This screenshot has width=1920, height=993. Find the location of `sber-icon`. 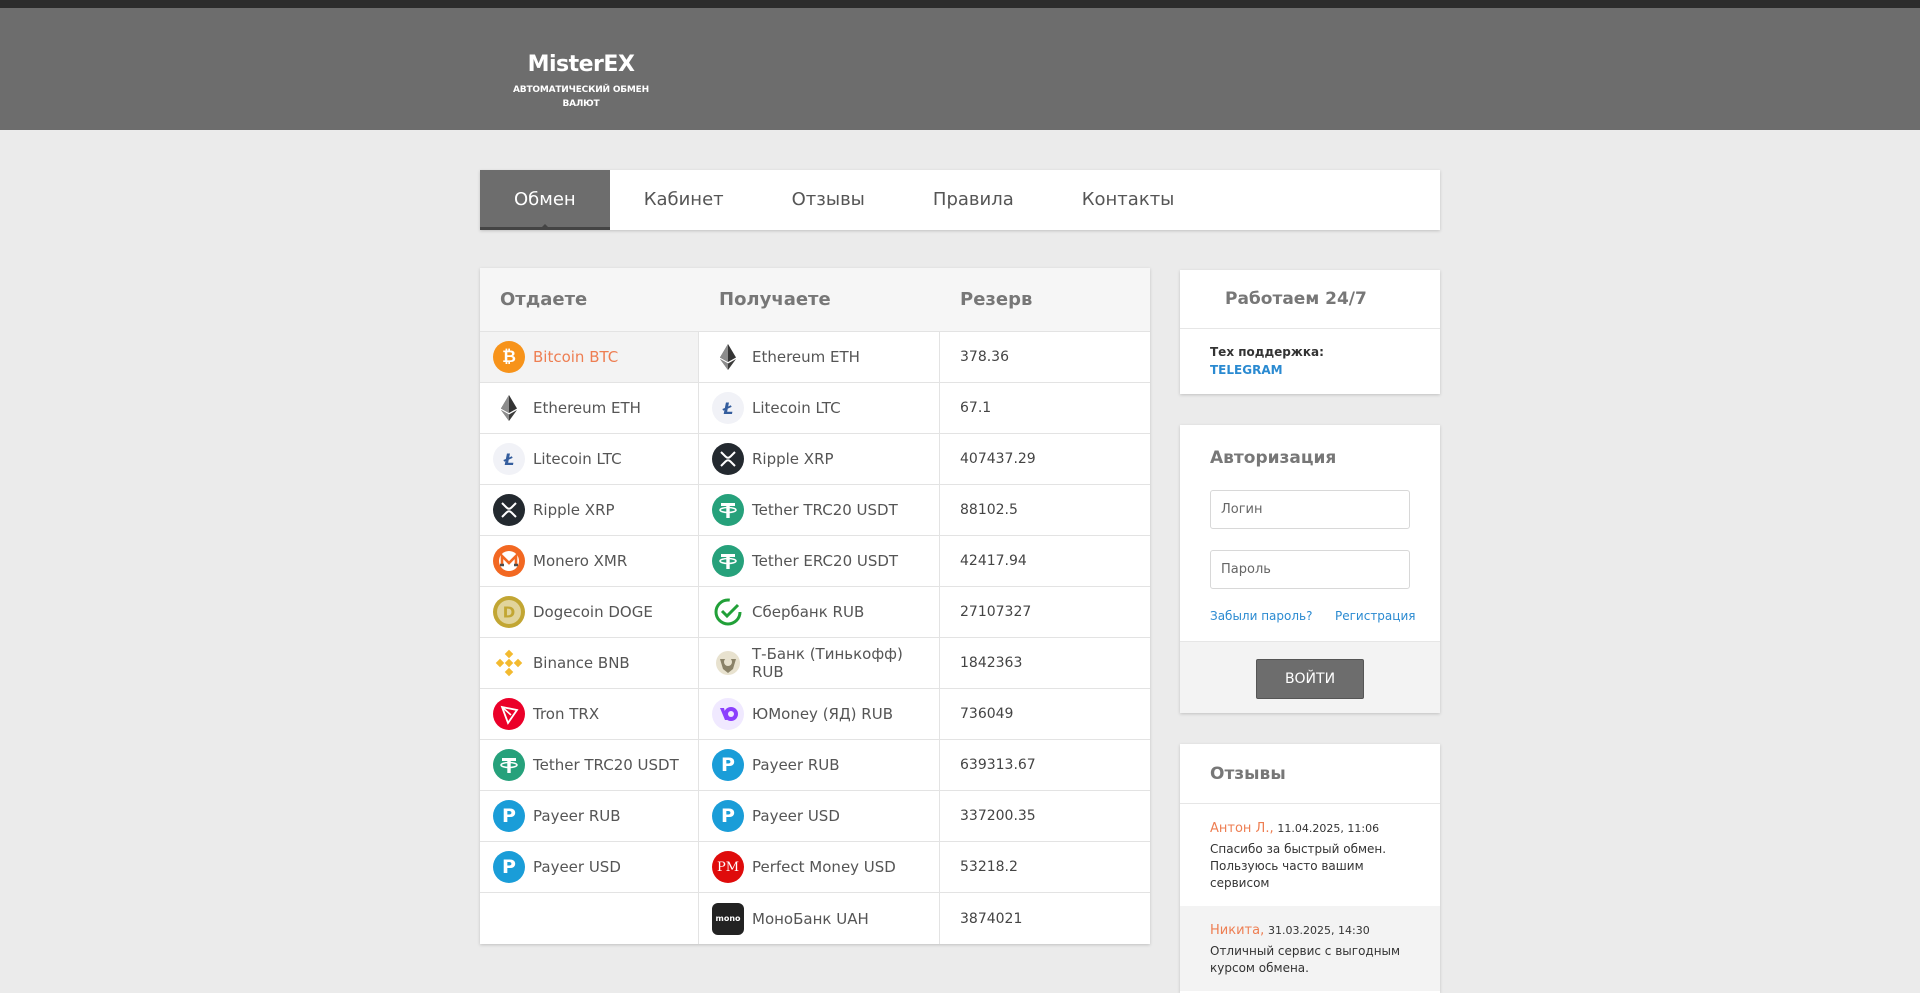

sber-icon is located at coordinates (728, 612).